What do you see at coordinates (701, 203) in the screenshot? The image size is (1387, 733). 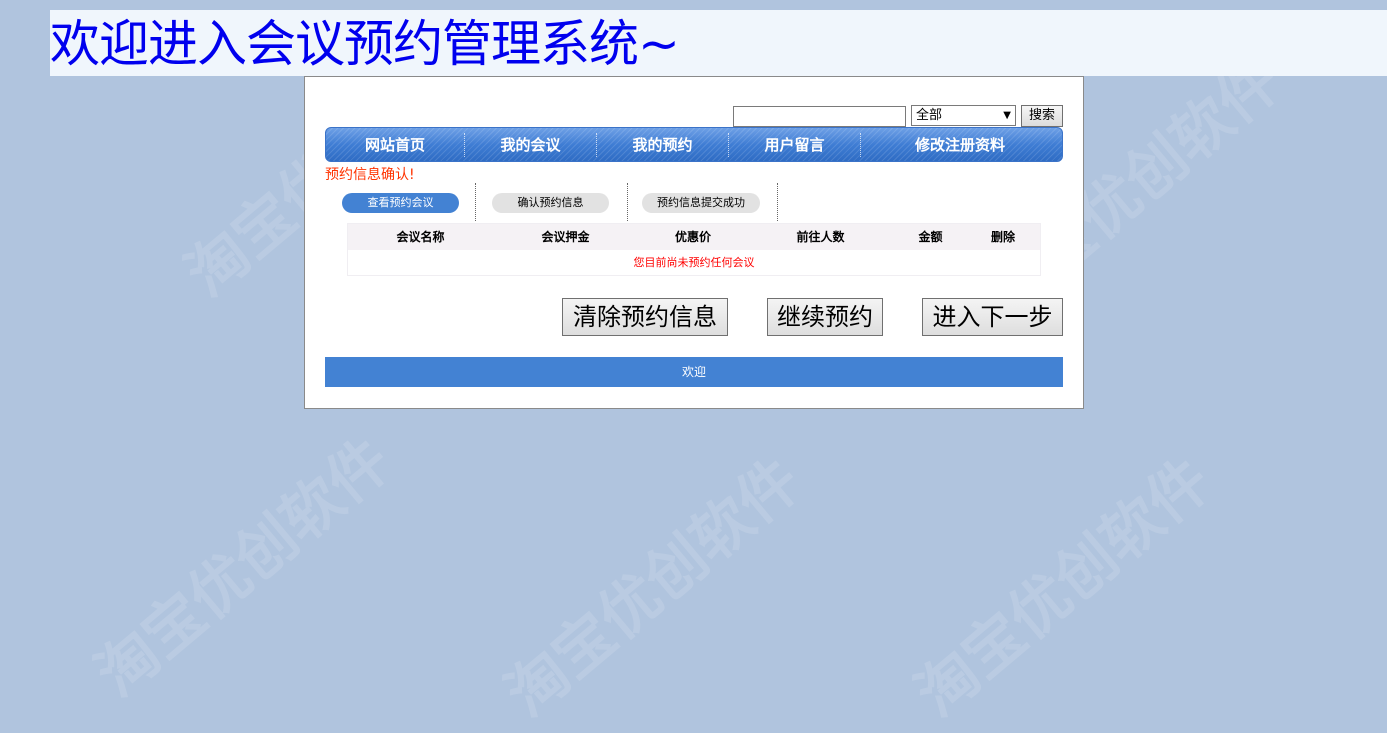 I see `step-submit-success: 预约信息提交成功` at bounding box center [701, 203].